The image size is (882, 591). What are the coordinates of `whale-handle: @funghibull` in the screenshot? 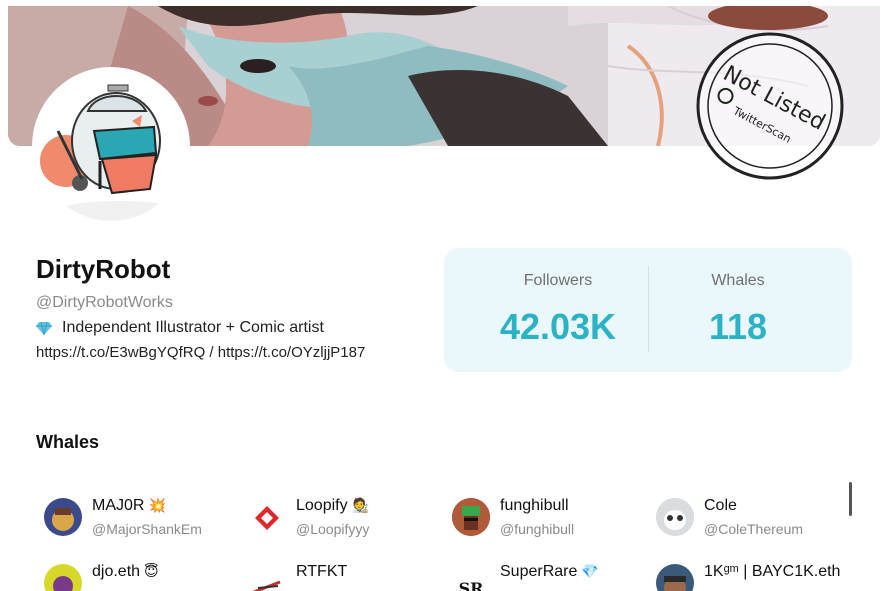 It's located at (537, 529).